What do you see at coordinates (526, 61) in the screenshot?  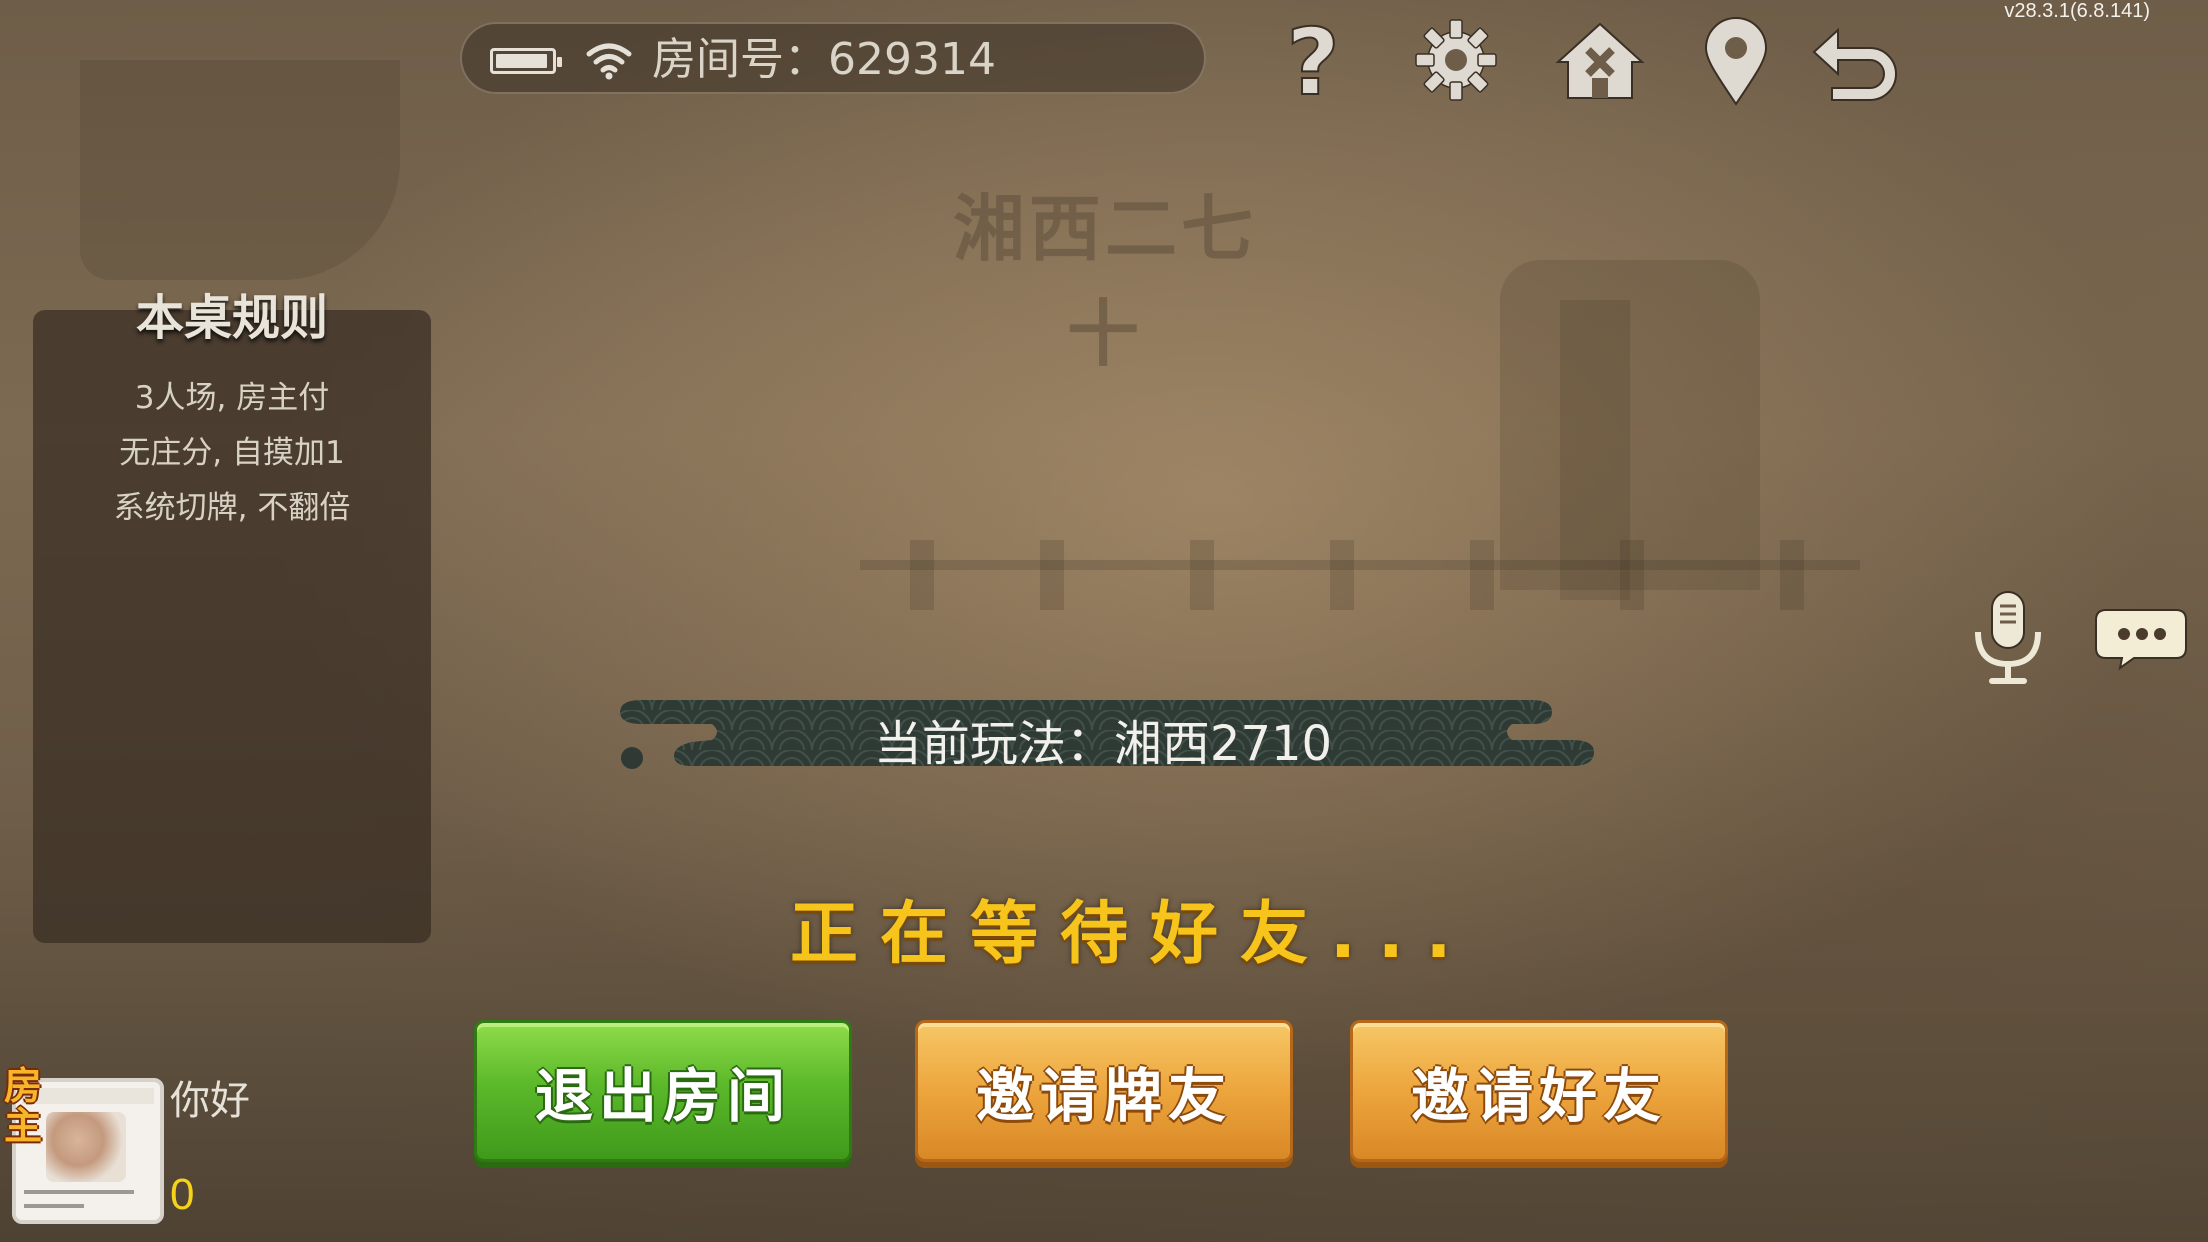 I see `battery-icon` at bounding box center [526, 61].